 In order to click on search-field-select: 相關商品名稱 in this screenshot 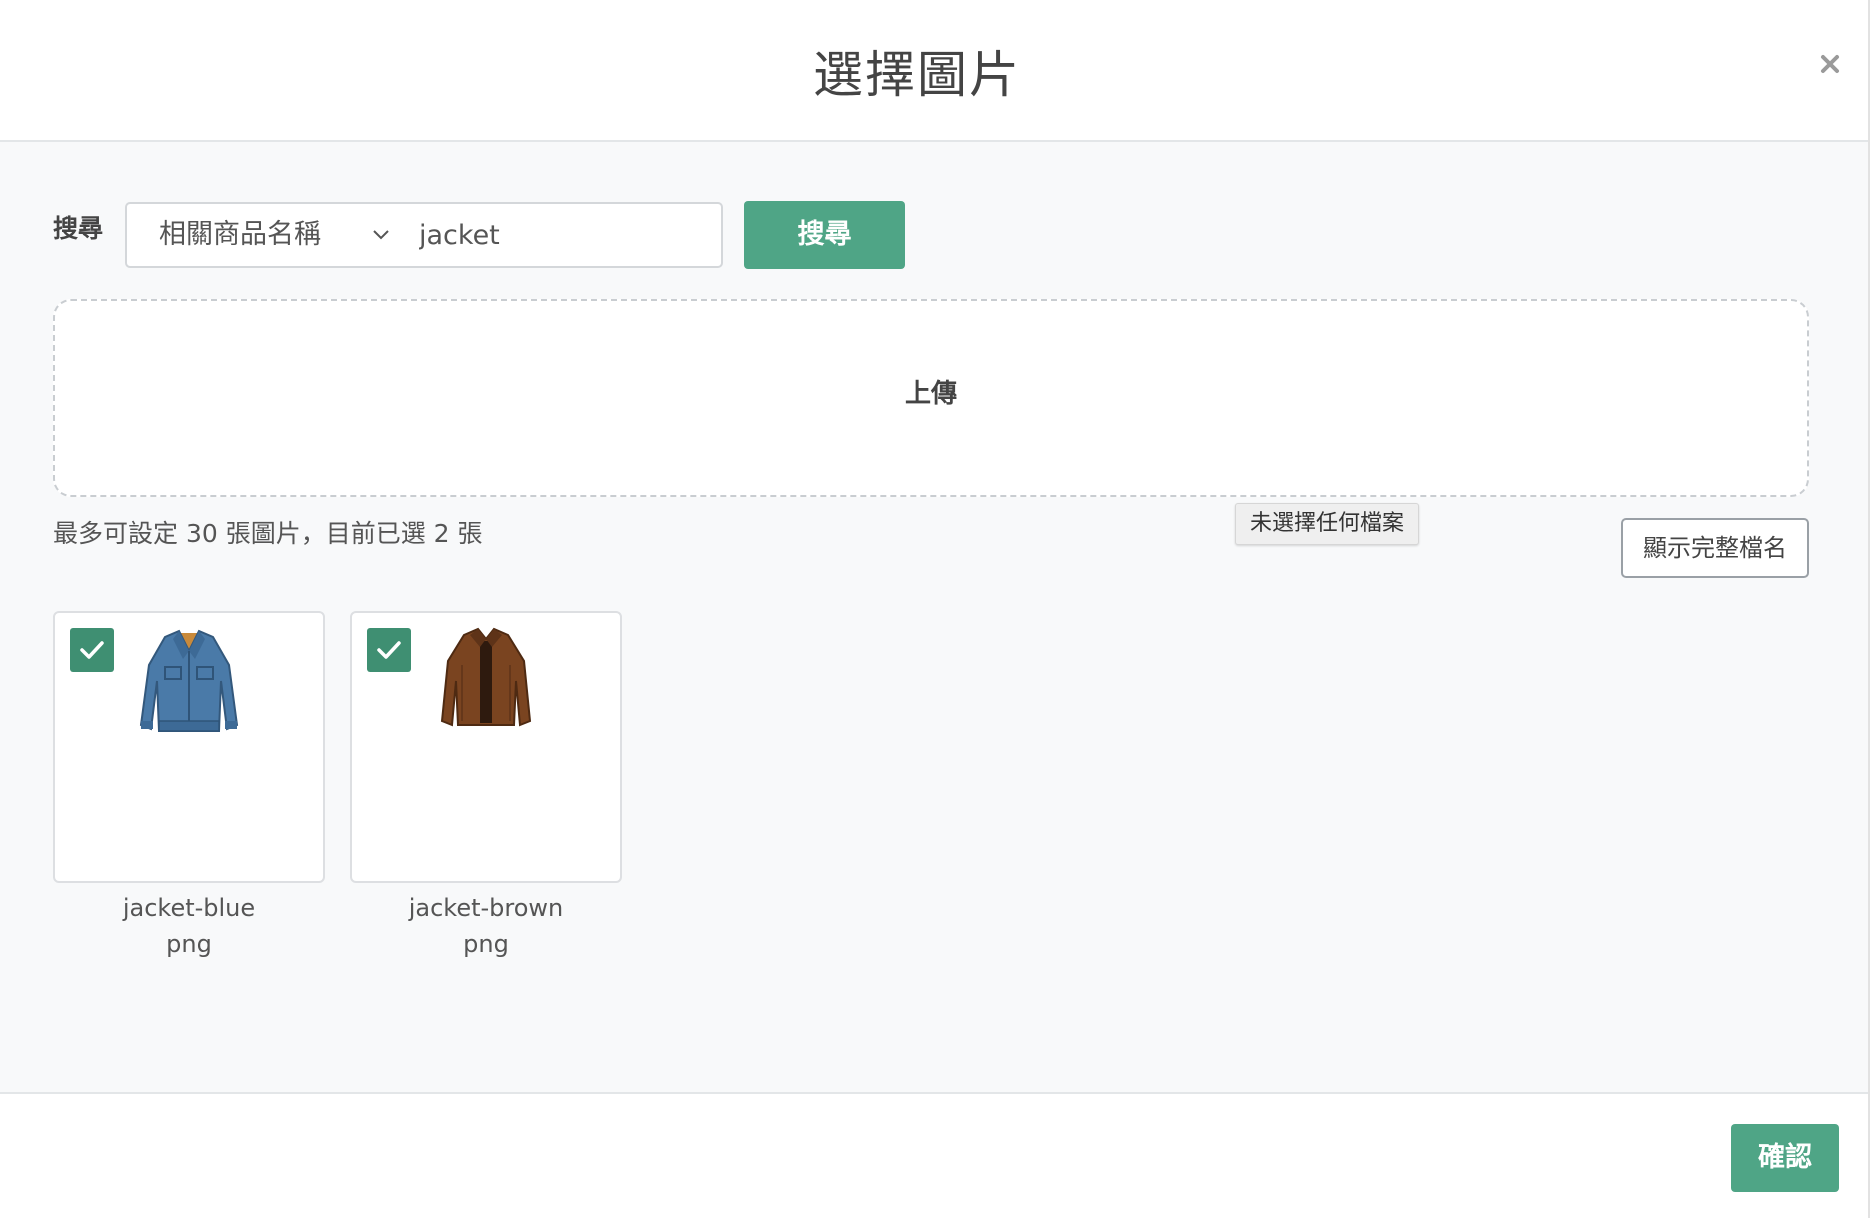, I will do `click(262, 235)`.